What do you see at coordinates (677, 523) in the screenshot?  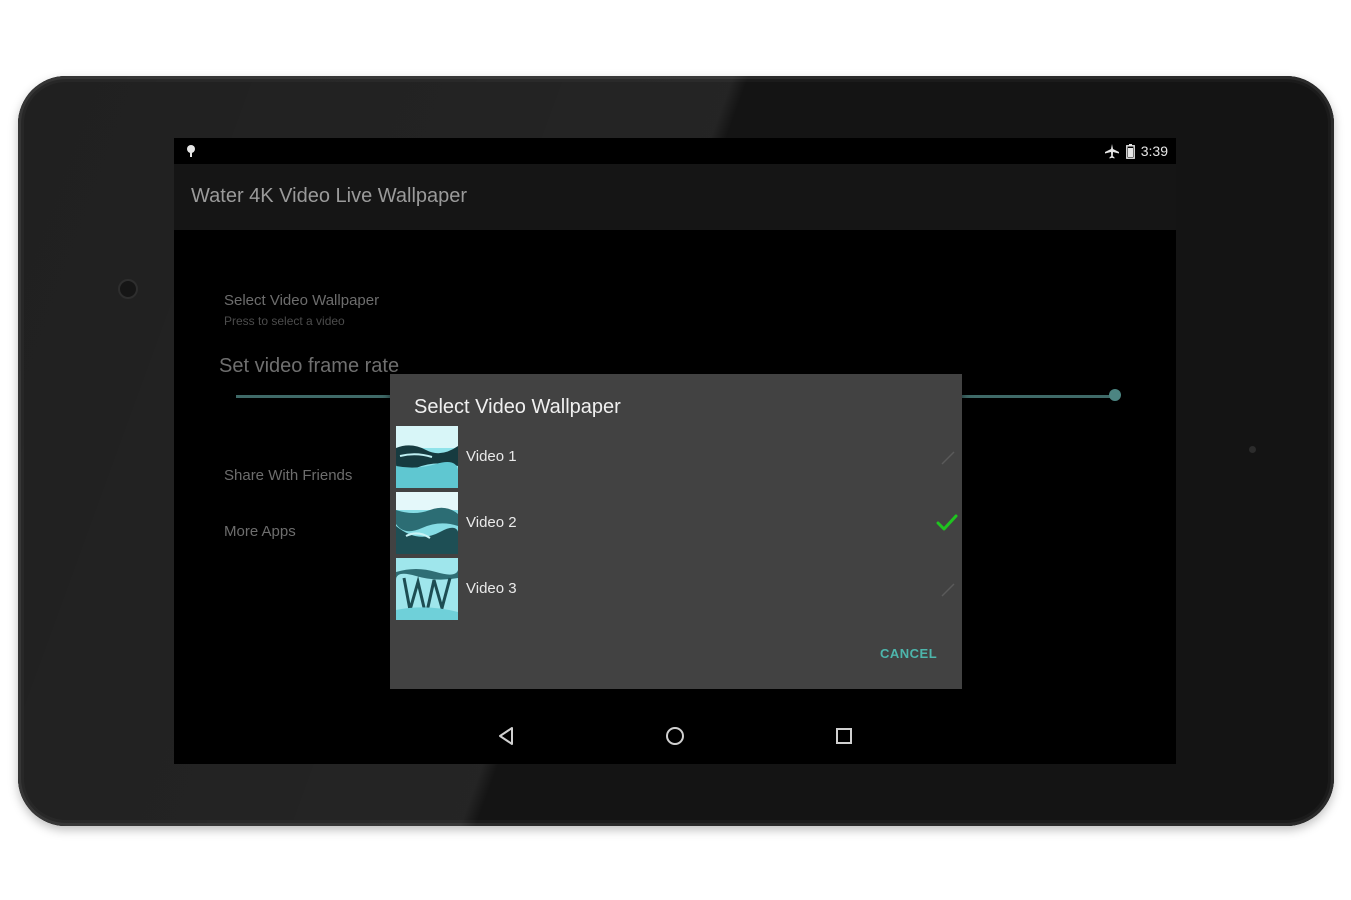 I see `dialog-item-video-2: Video 2` at bounding box center [677, 523].